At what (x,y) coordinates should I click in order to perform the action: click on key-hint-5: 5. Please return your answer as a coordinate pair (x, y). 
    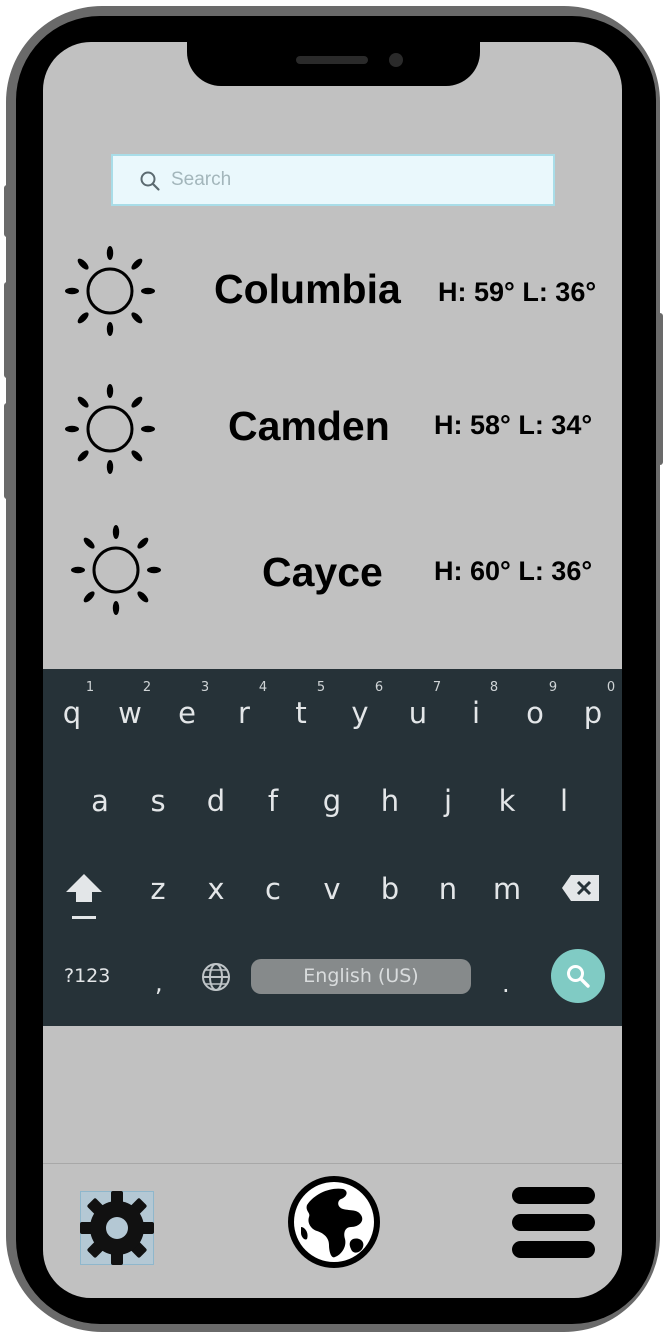
    Looking at the image, I should click on (321, 687).